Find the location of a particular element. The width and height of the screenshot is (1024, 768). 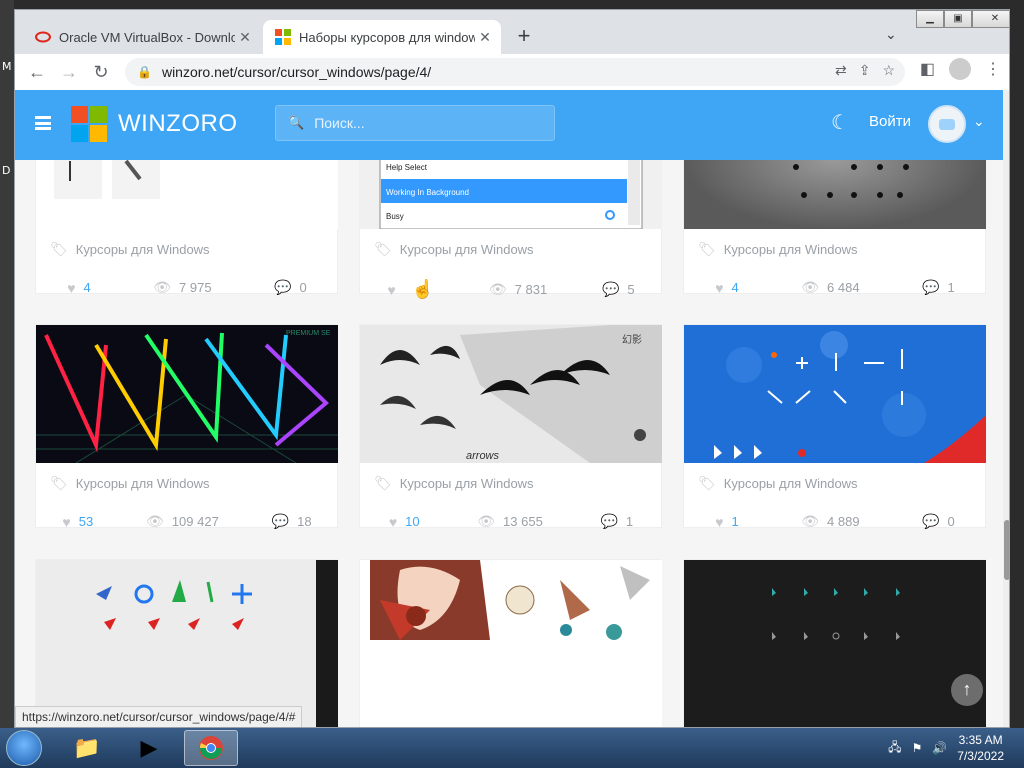

hamburger-menu-icon is located at coordinates (43, 123).